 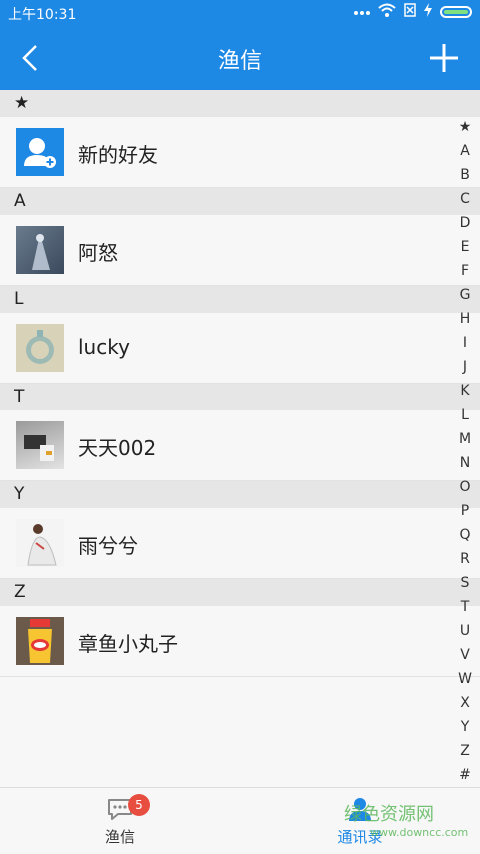 I want to click on contact-row: 天天002, so click(x=240, y=445).